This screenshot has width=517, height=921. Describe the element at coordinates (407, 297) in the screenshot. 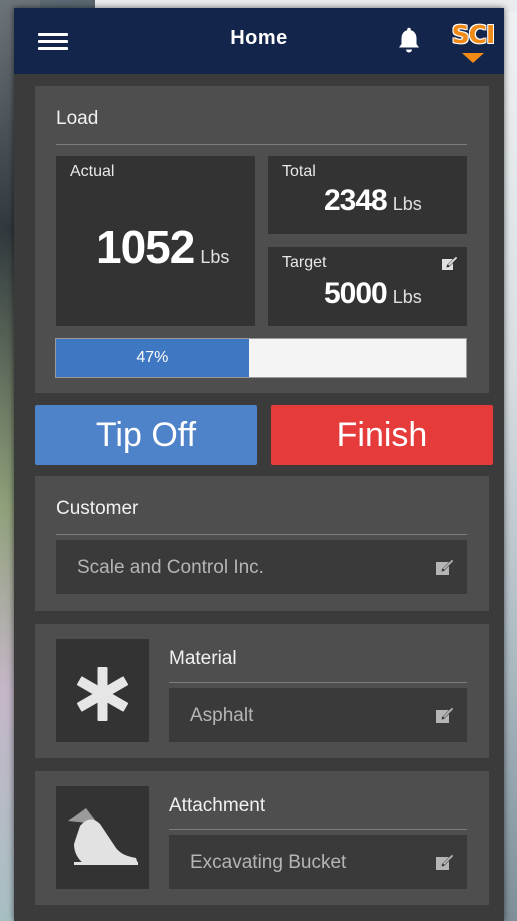

I see `target-unit: Lbs` at that location.